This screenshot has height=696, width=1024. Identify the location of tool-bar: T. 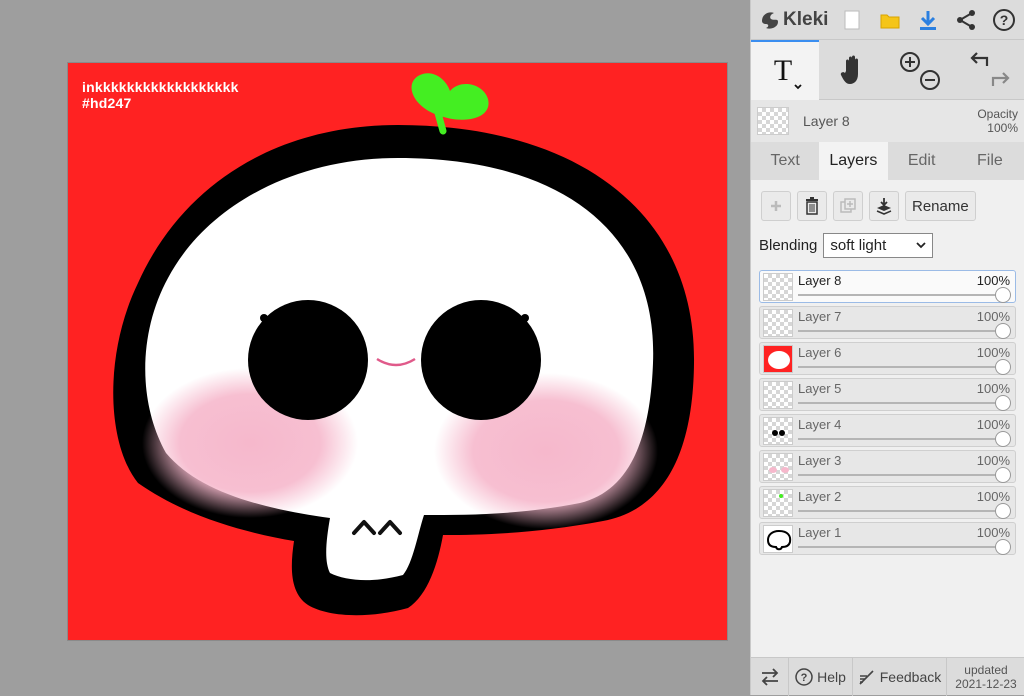
(887, 70).